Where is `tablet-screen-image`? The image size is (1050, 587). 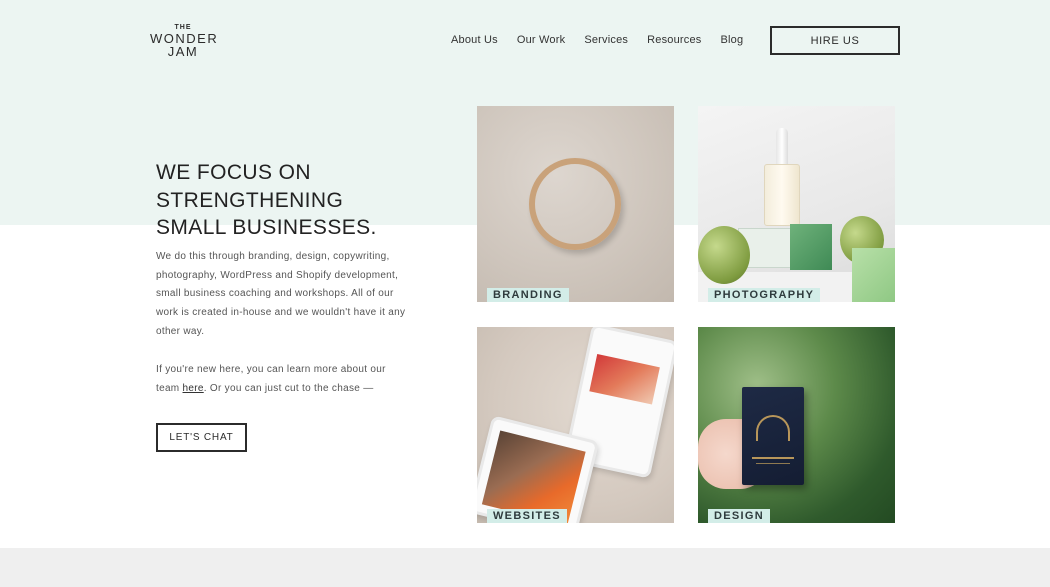 tablet-screen-image is located at coordinates (624, 379).